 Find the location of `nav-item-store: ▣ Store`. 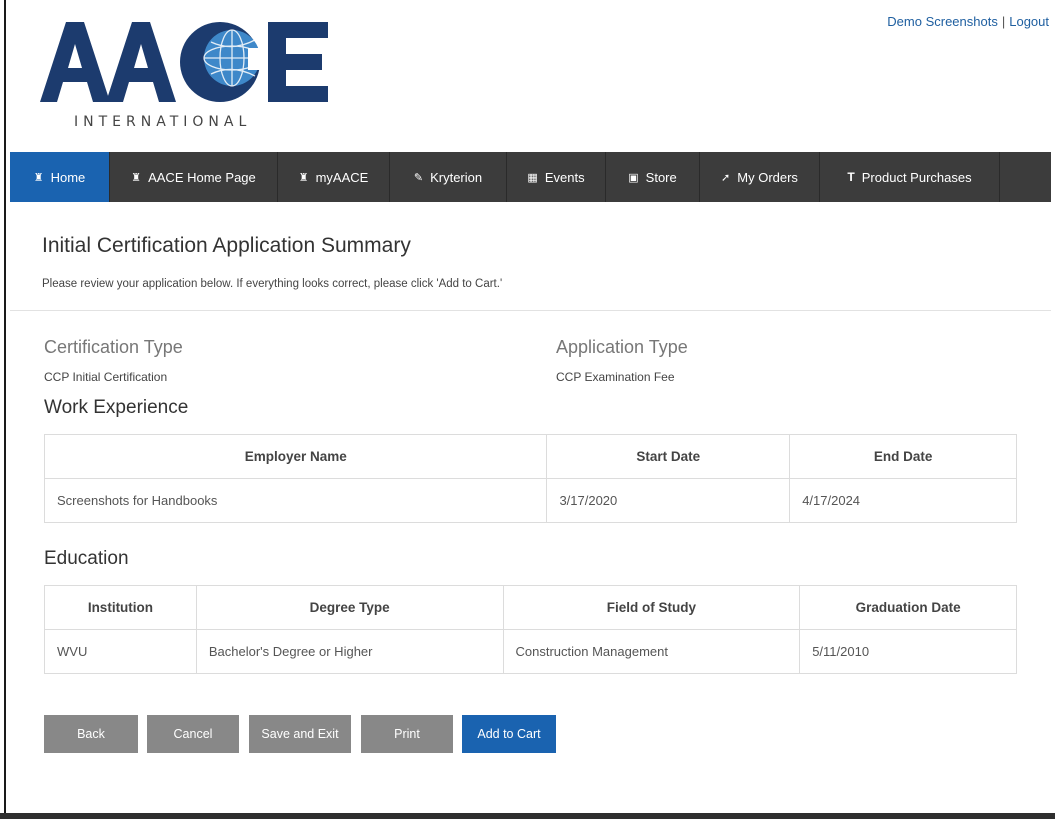

nav-item-store: ▣ Store is located at coordinates (653, 177).